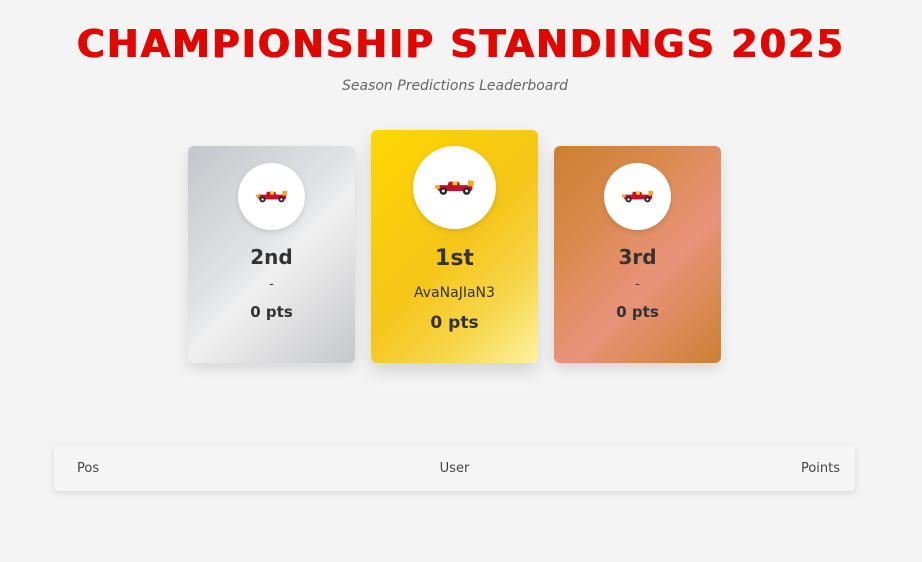  I want to click on podium-place: 3rd, so click(637, 257).